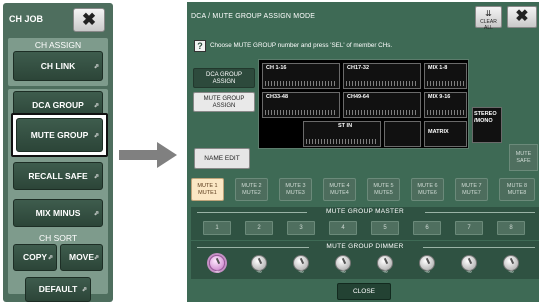 The image size is (539, 304). Describe the element at coordinates (276, 68) in the screenshot. I see `channel-block-label: CH 1-16` at that location.